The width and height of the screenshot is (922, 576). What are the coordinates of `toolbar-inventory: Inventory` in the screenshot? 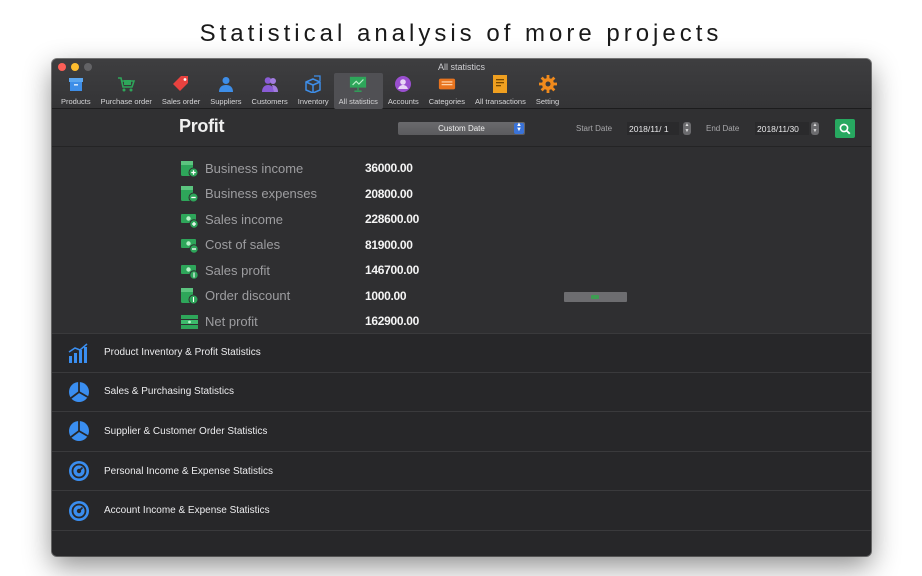 It's located at (313, 91).